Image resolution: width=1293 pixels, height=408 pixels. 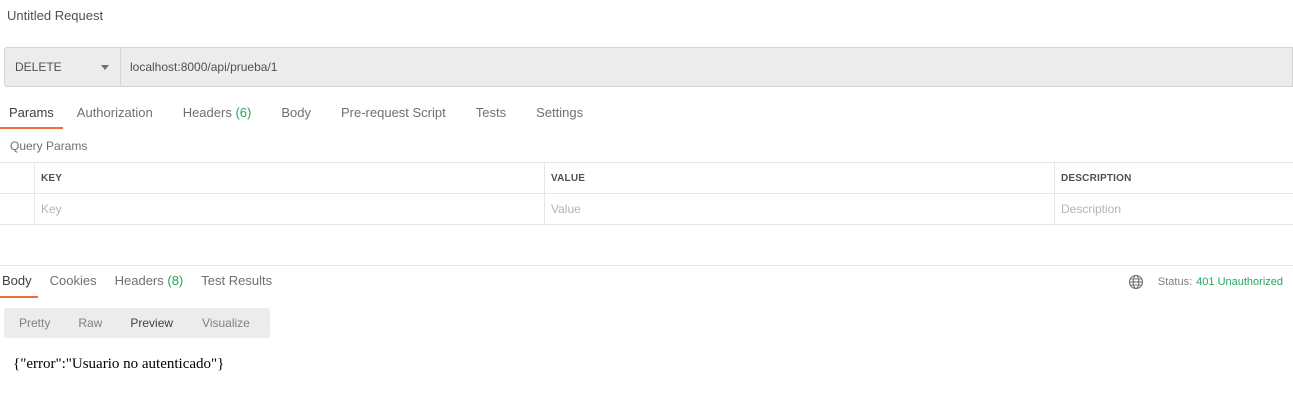 I want to click on tab-label: Params, so click(x=31, y=112).